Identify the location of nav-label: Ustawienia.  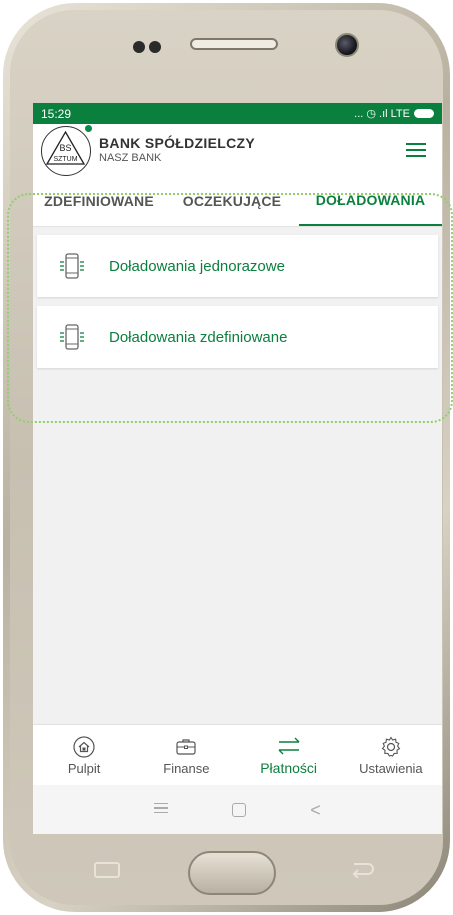
(391, 768).